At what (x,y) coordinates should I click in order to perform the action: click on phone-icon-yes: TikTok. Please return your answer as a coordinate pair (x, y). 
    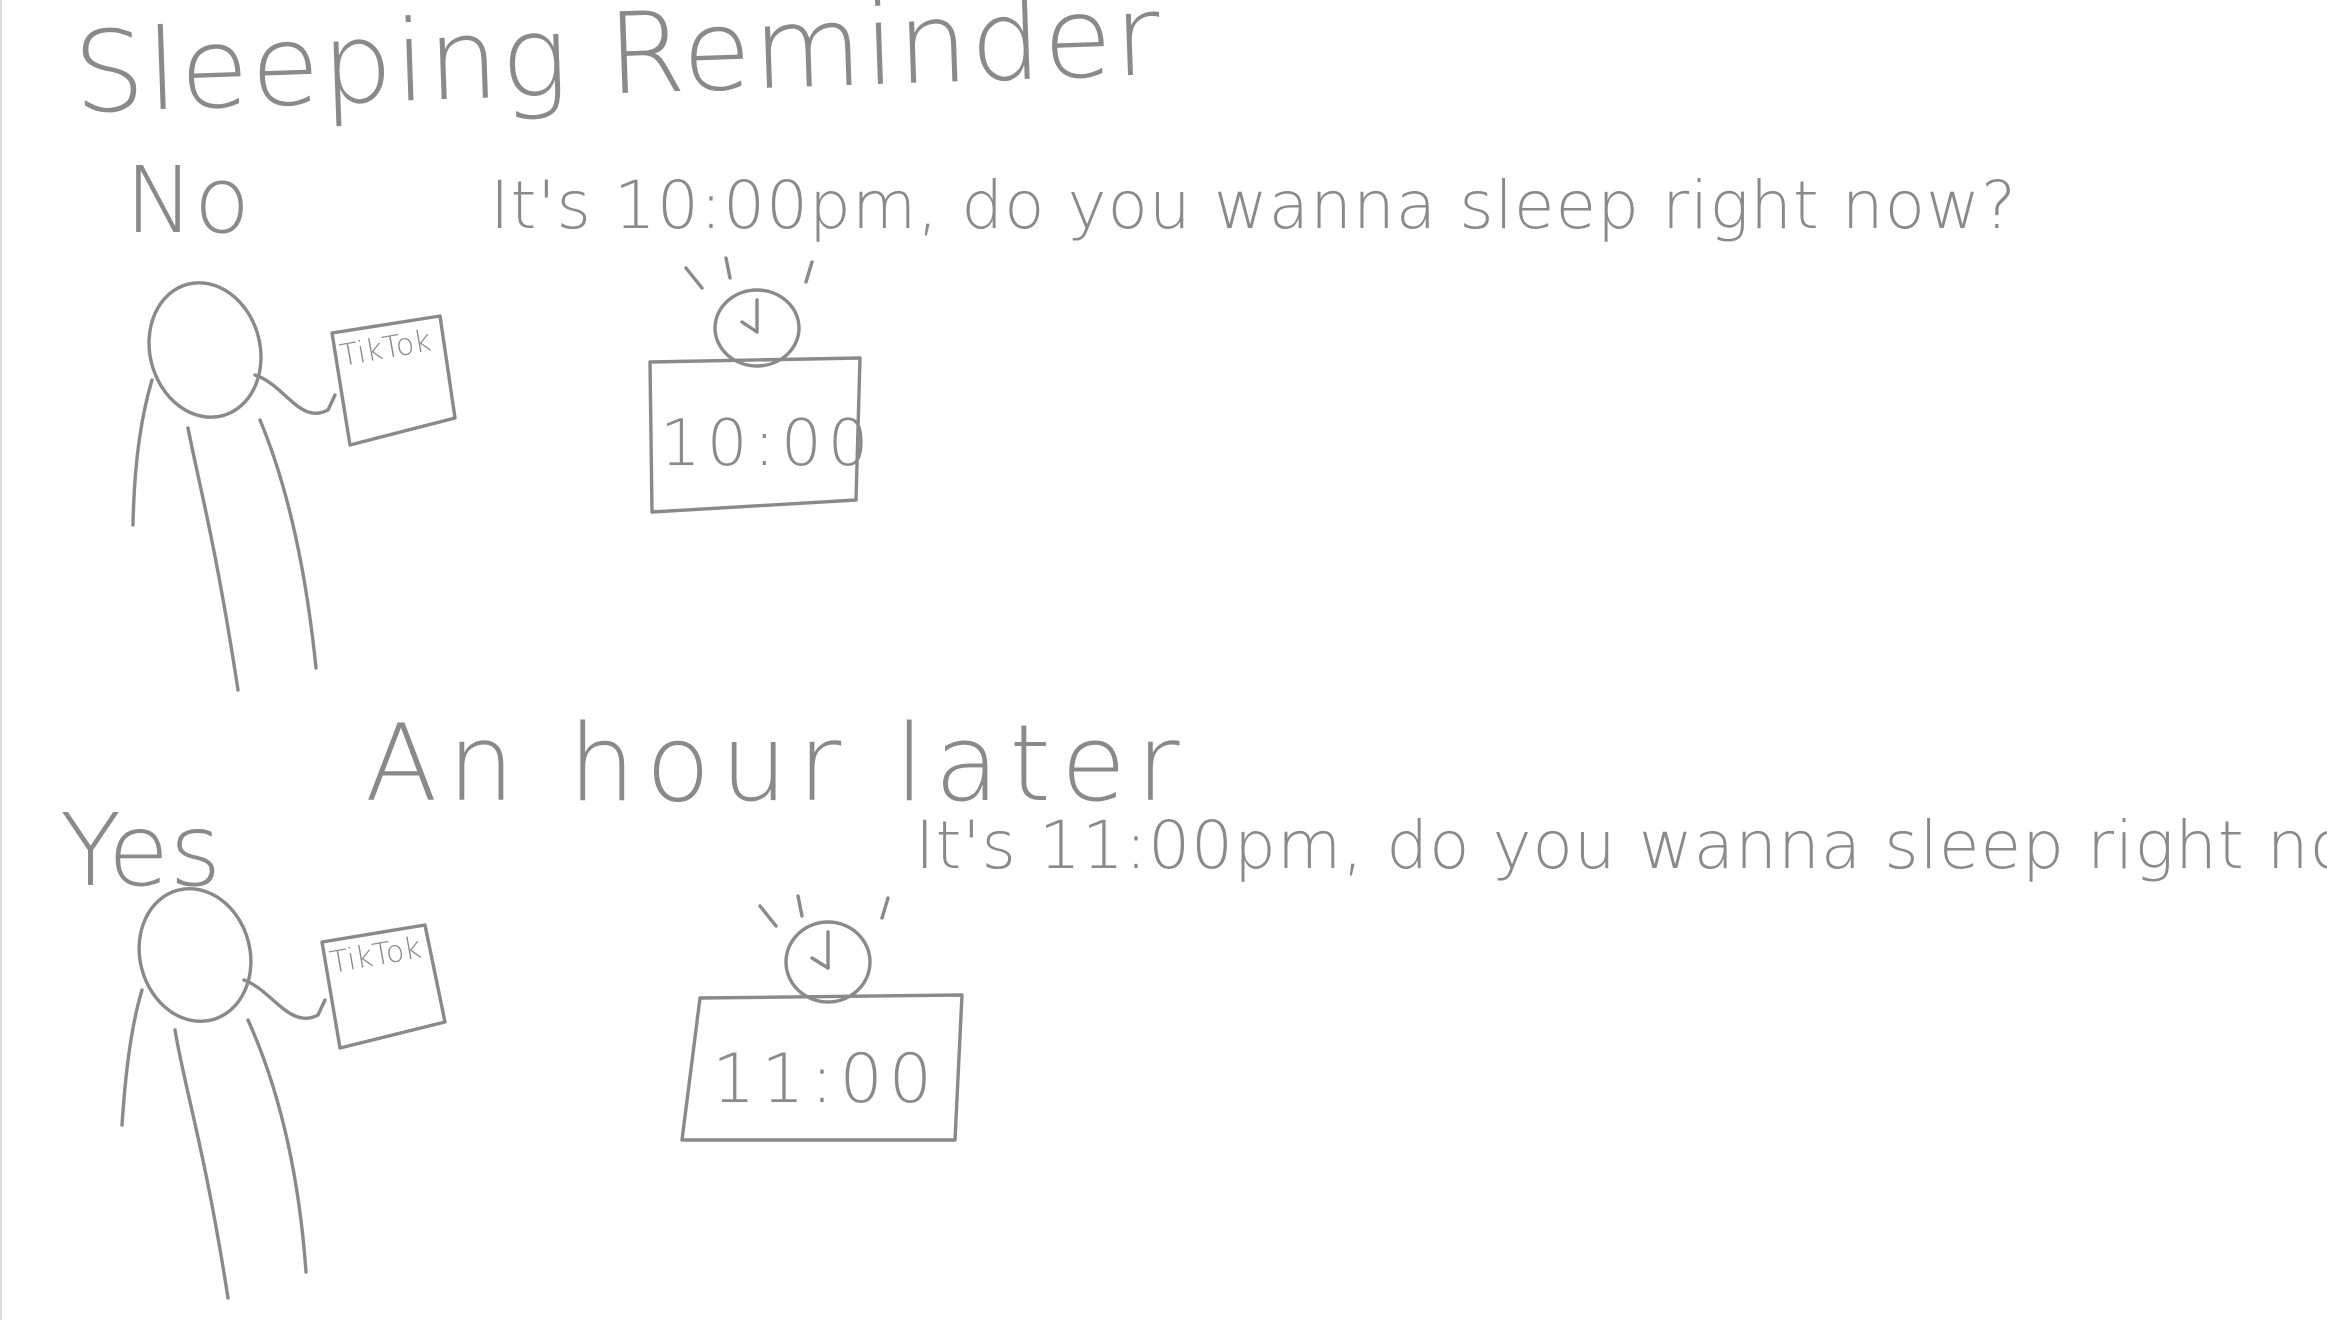
    Looking at the image, I should click on (383, 986).